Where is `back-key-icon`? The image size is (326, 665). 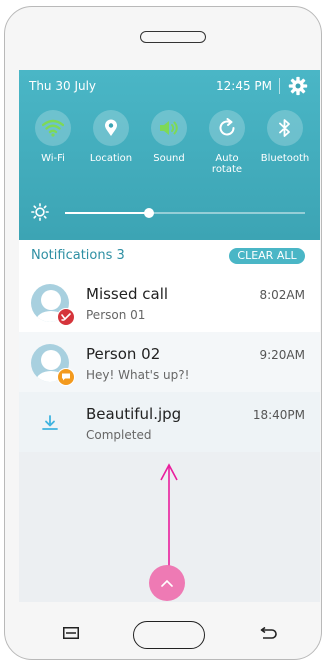
back-key-icon is located at coordinates (268, 634).